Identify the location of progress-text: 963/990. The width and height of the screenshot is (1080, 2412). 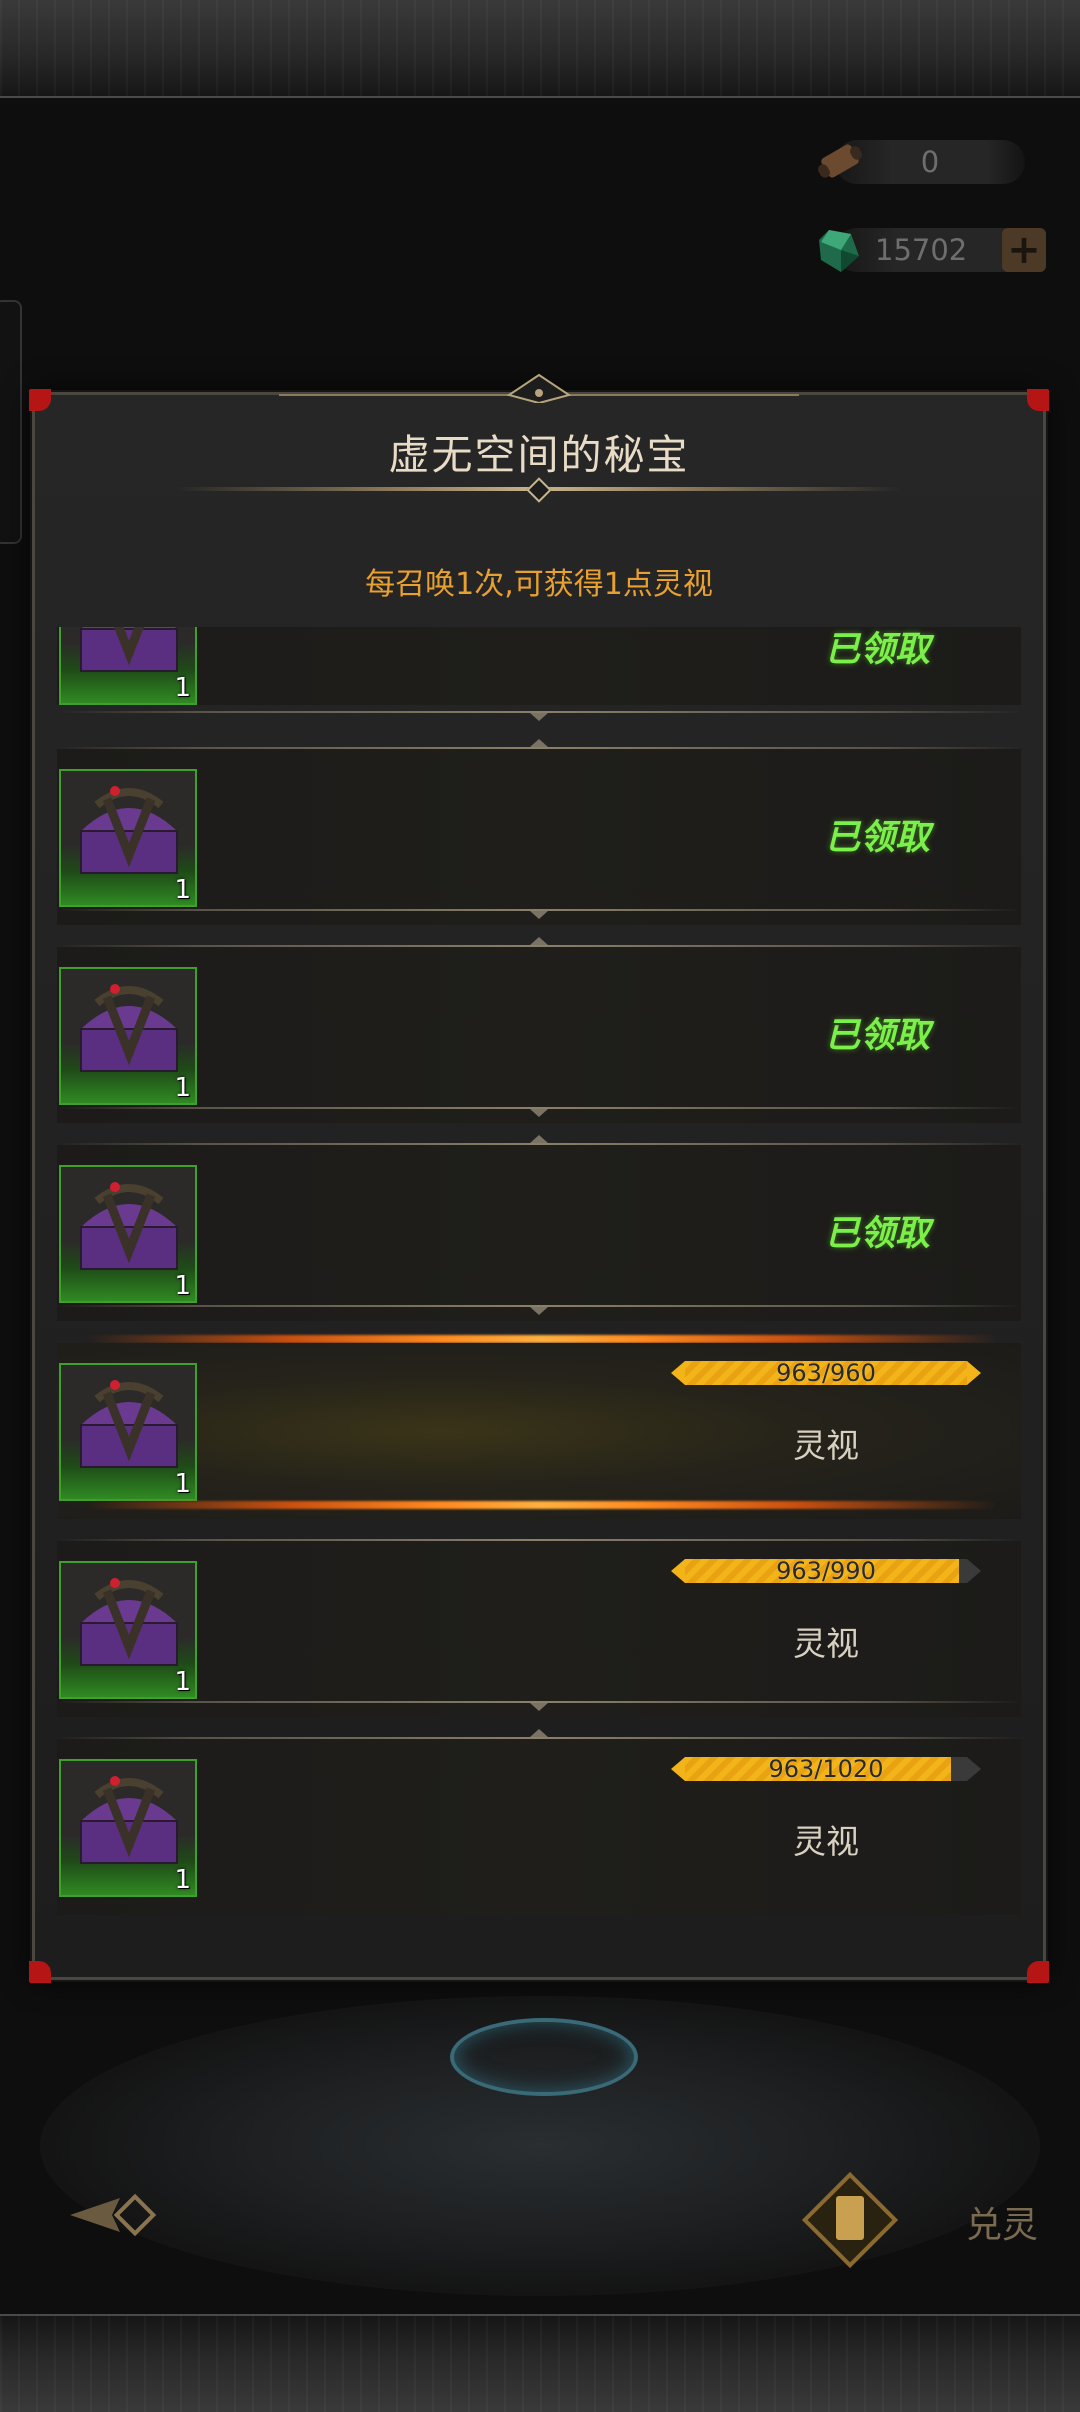
(826, 1571).